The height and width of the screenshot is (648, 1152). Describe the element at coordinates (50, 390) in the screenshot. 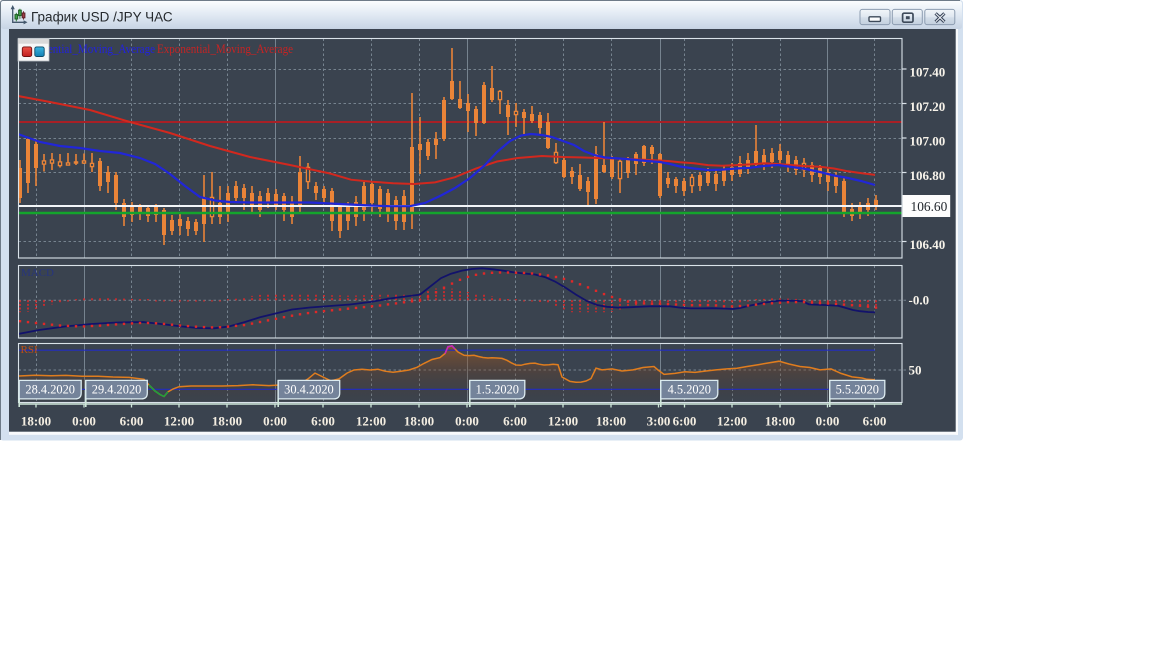

I see `svg-text: 28.4.2020` at that location.